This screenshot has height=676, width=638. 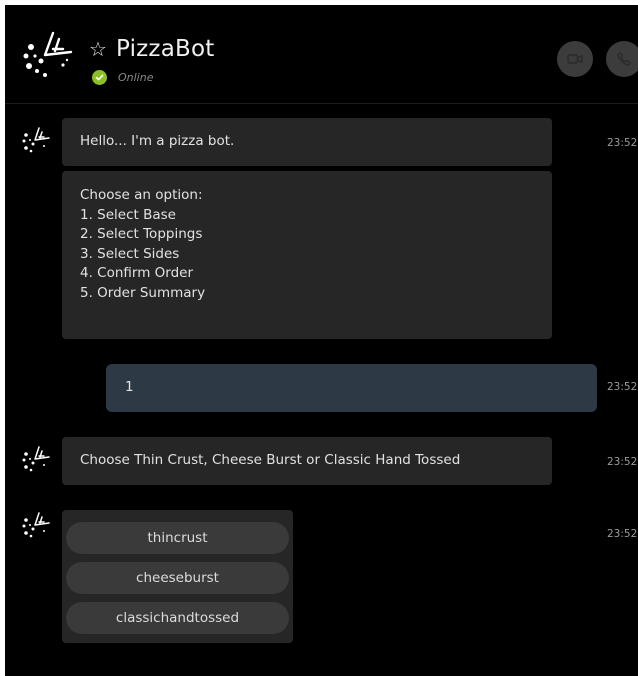 What do you see at coordinates (141, 195) in the screenshot?
I see `options-title: Choose an option:` at bounding box center [141, 195].